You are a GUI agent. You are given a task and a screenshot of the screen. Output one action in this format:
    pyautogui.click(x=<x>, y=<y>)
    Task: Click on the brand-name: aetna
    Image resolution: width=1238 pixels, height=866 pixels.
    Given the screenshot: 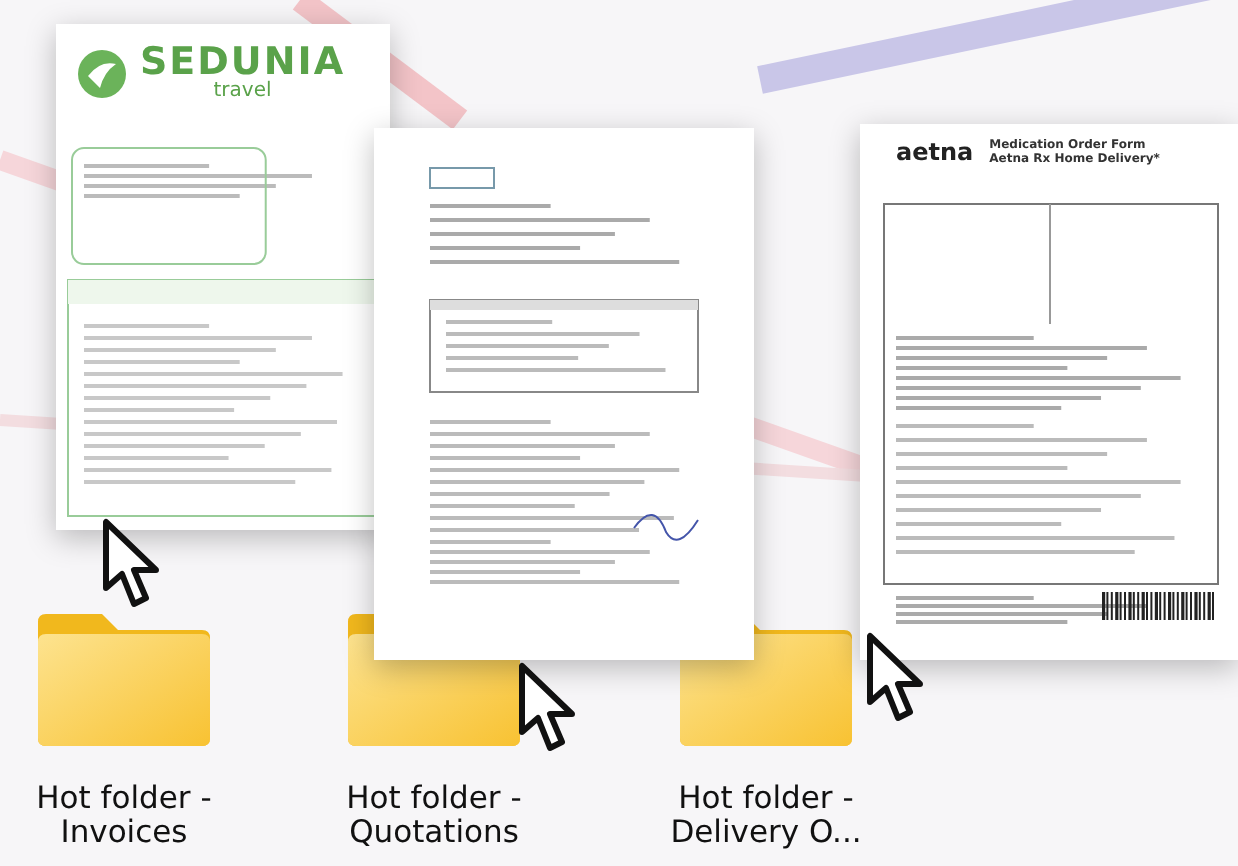 What is the action you would take?
    pyautogui.click(x=935, y=152)
    